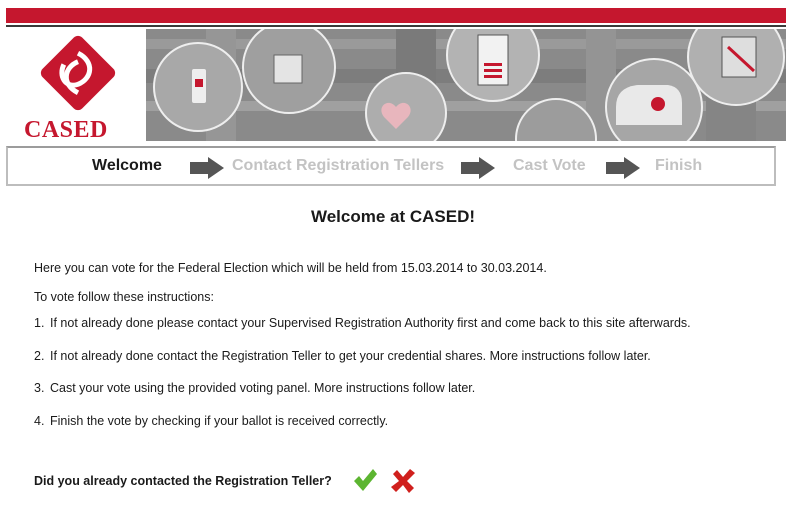  I want to click on list-item-number: 1., so click(39, 323).